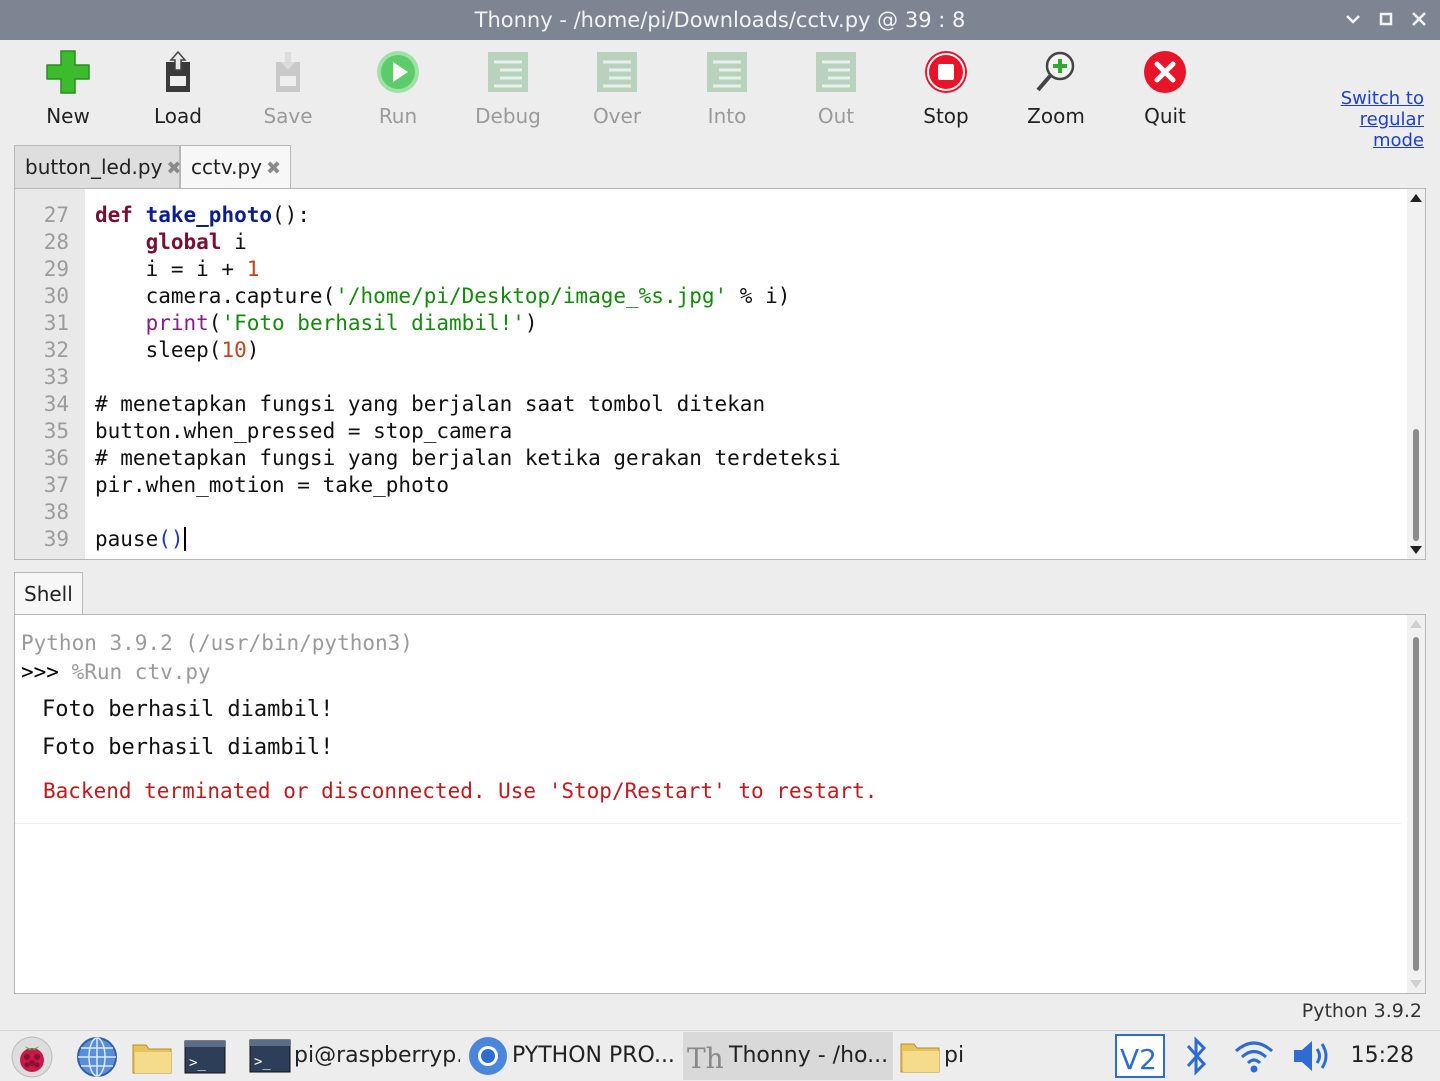 The image size is (1440, 1081). What do you see at coordinates (273, 168) in the screenshot?
I see `close-tab-icon: ✖` at bounding box center [273, 168].